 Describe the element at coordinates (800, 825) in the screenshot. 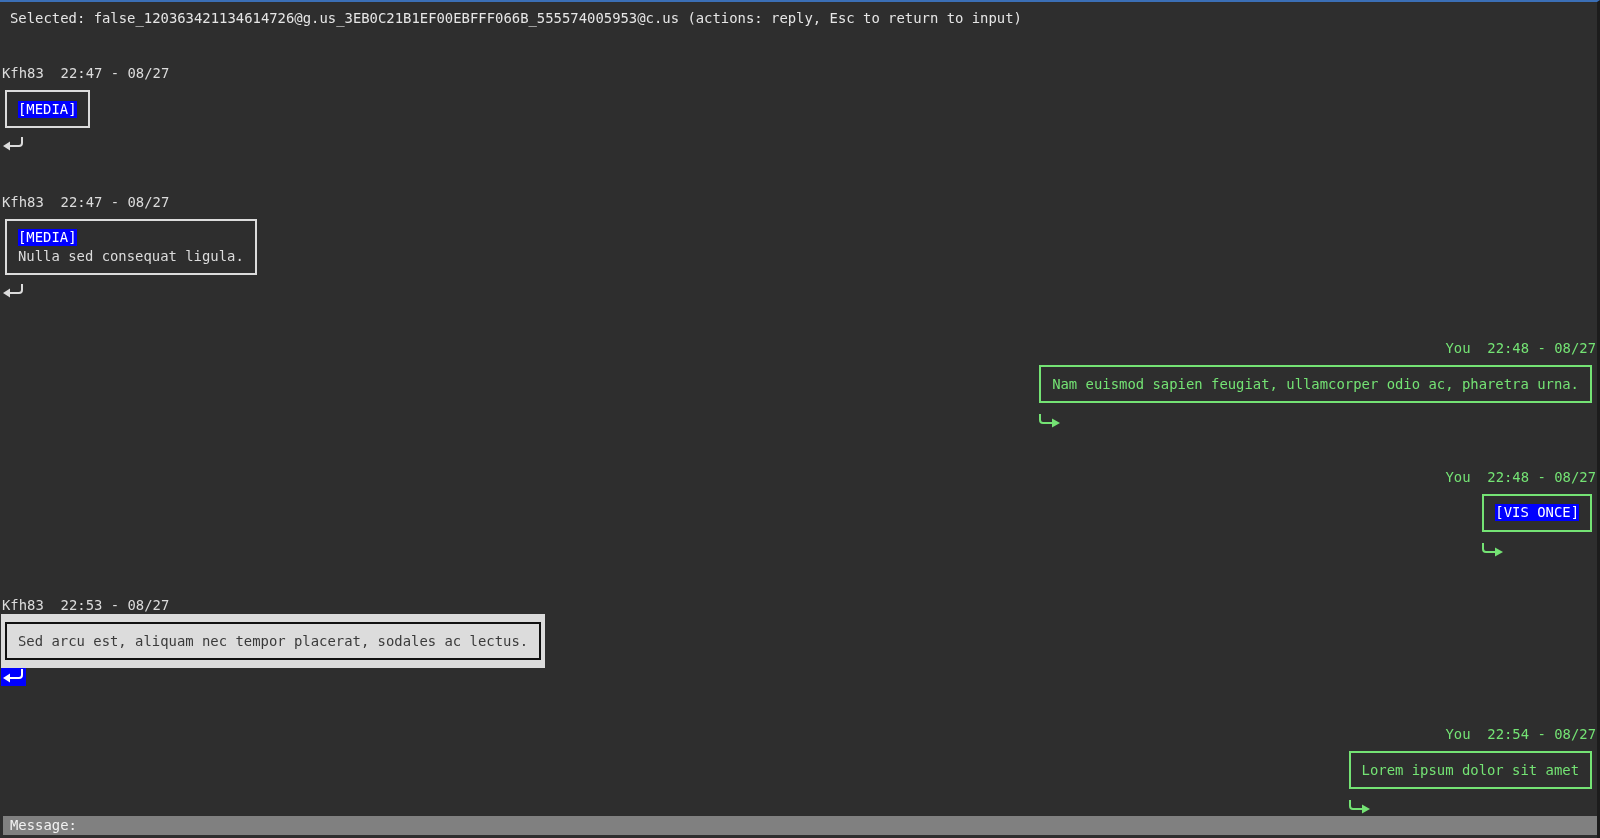

I see `message-input-field: Message:` at that location.